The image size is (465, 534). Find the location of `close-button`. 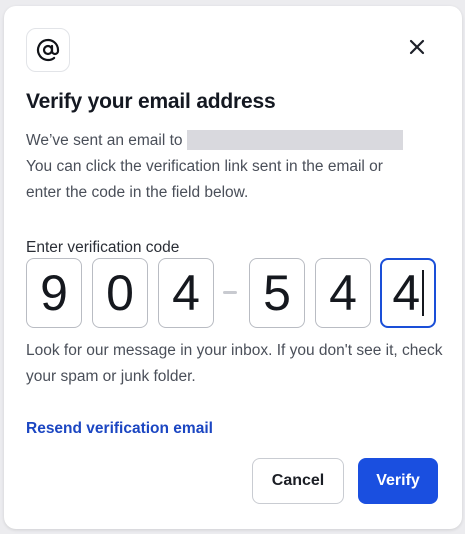

close-button is located at coordinates (417, 49).